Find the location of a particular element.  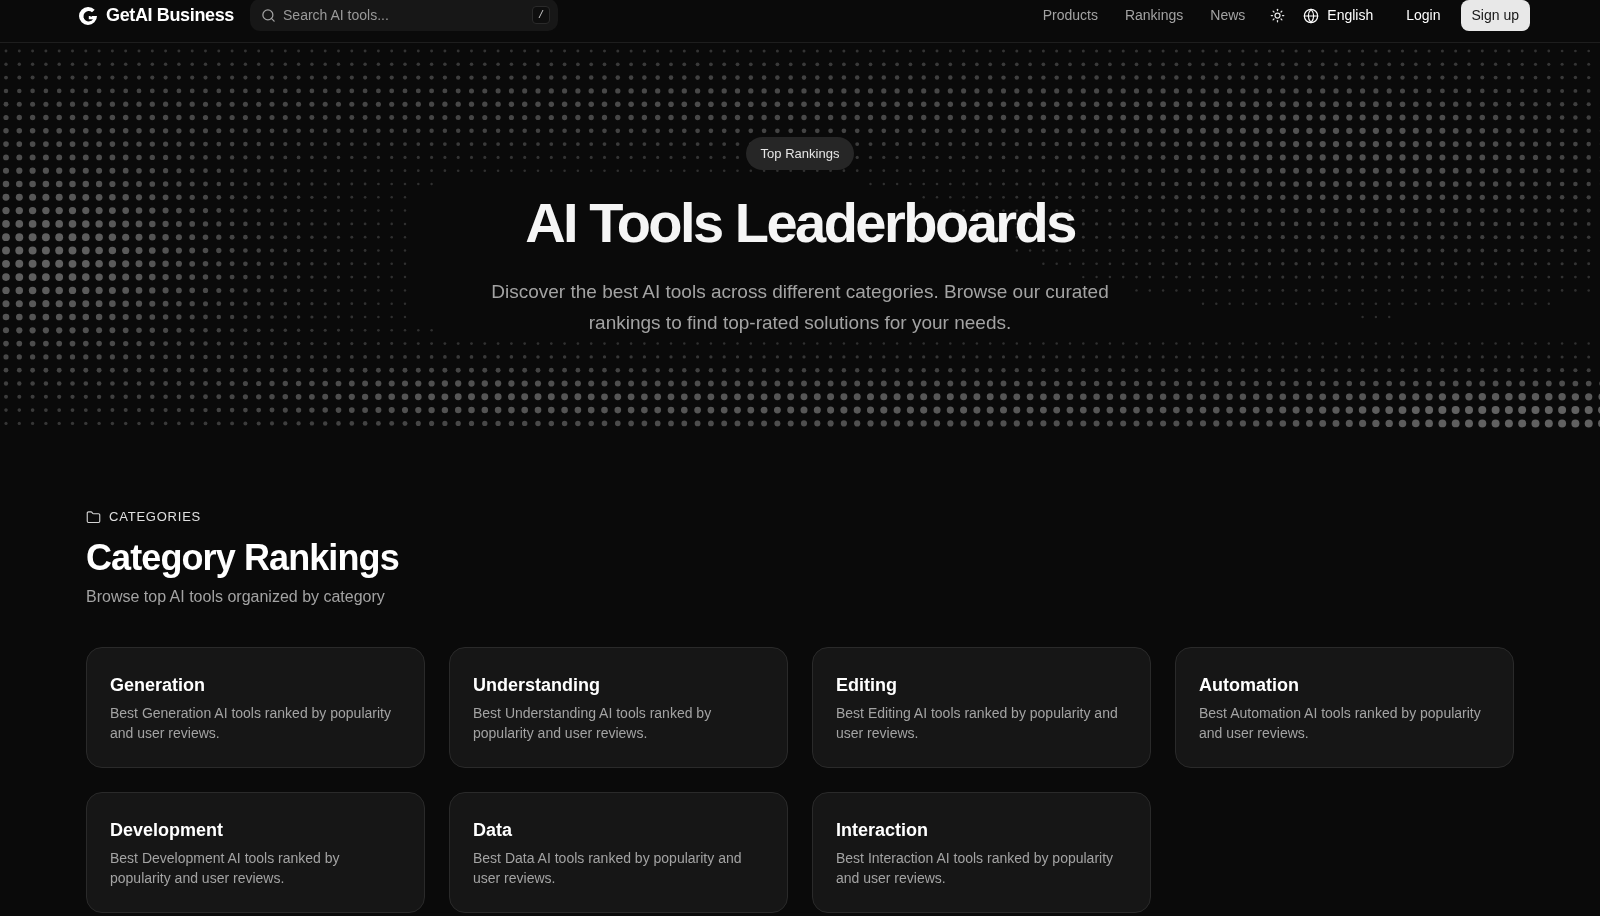

nav-link: Rankings is located at coordinates (1154, 15).